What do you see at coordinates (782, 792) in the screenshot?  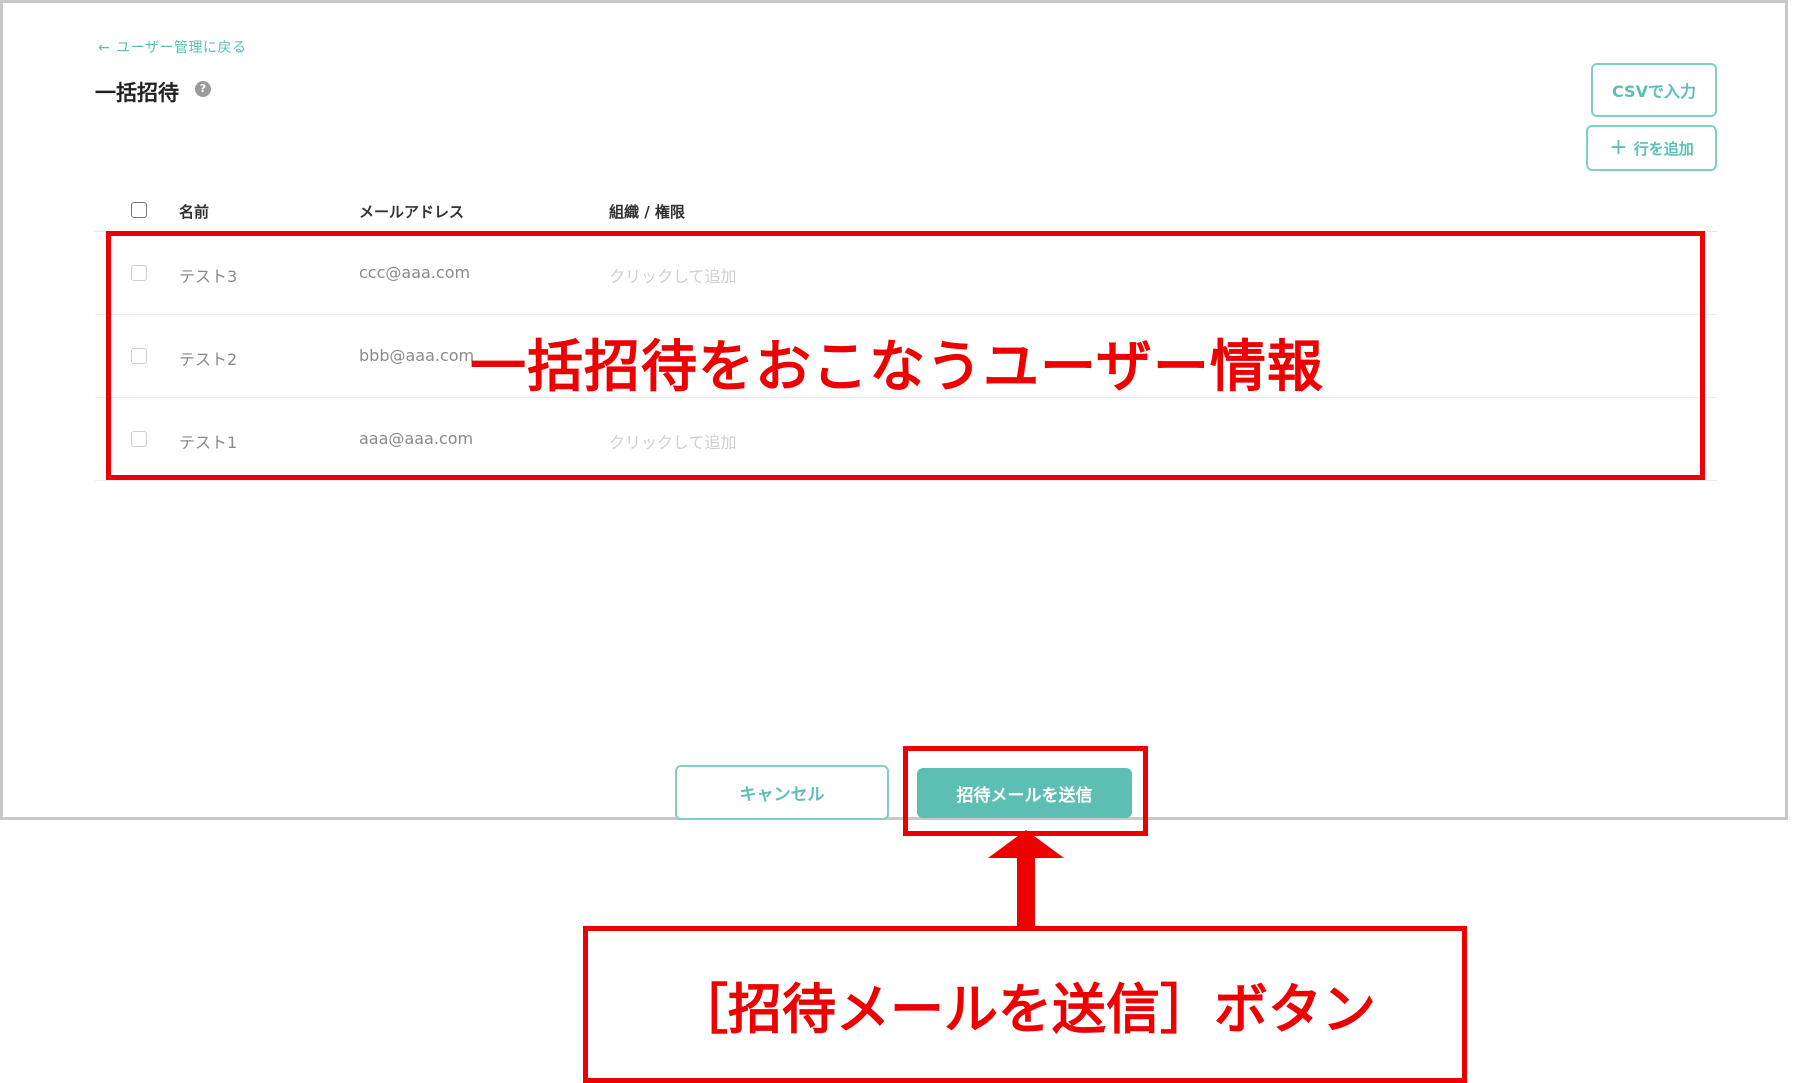 I see `cancel-button: キャンセル` at bounding box center [782, 792].